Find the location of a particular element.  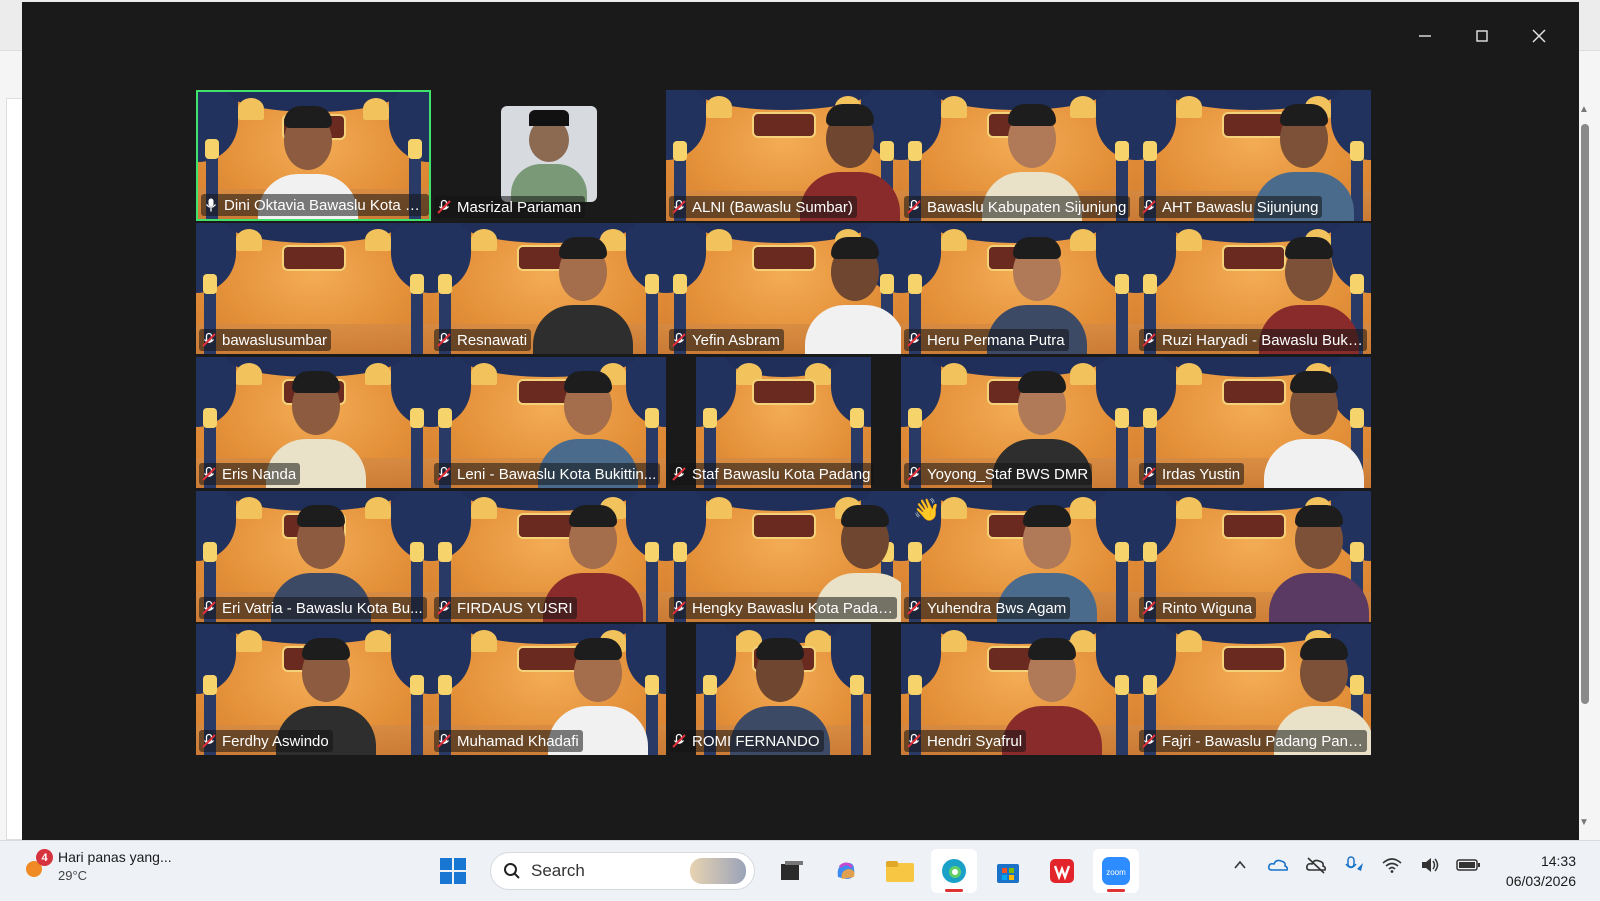

task-view-icon is located at coordinates (792, 870).